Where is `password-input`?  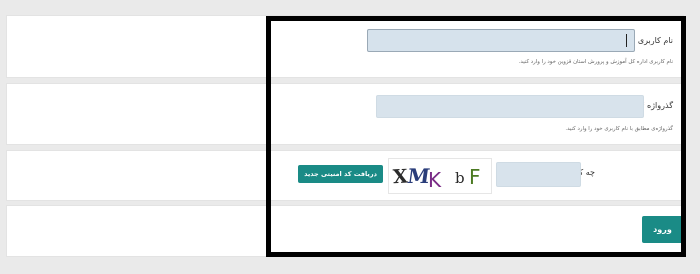 password-input is located at coordinates (510, 106).